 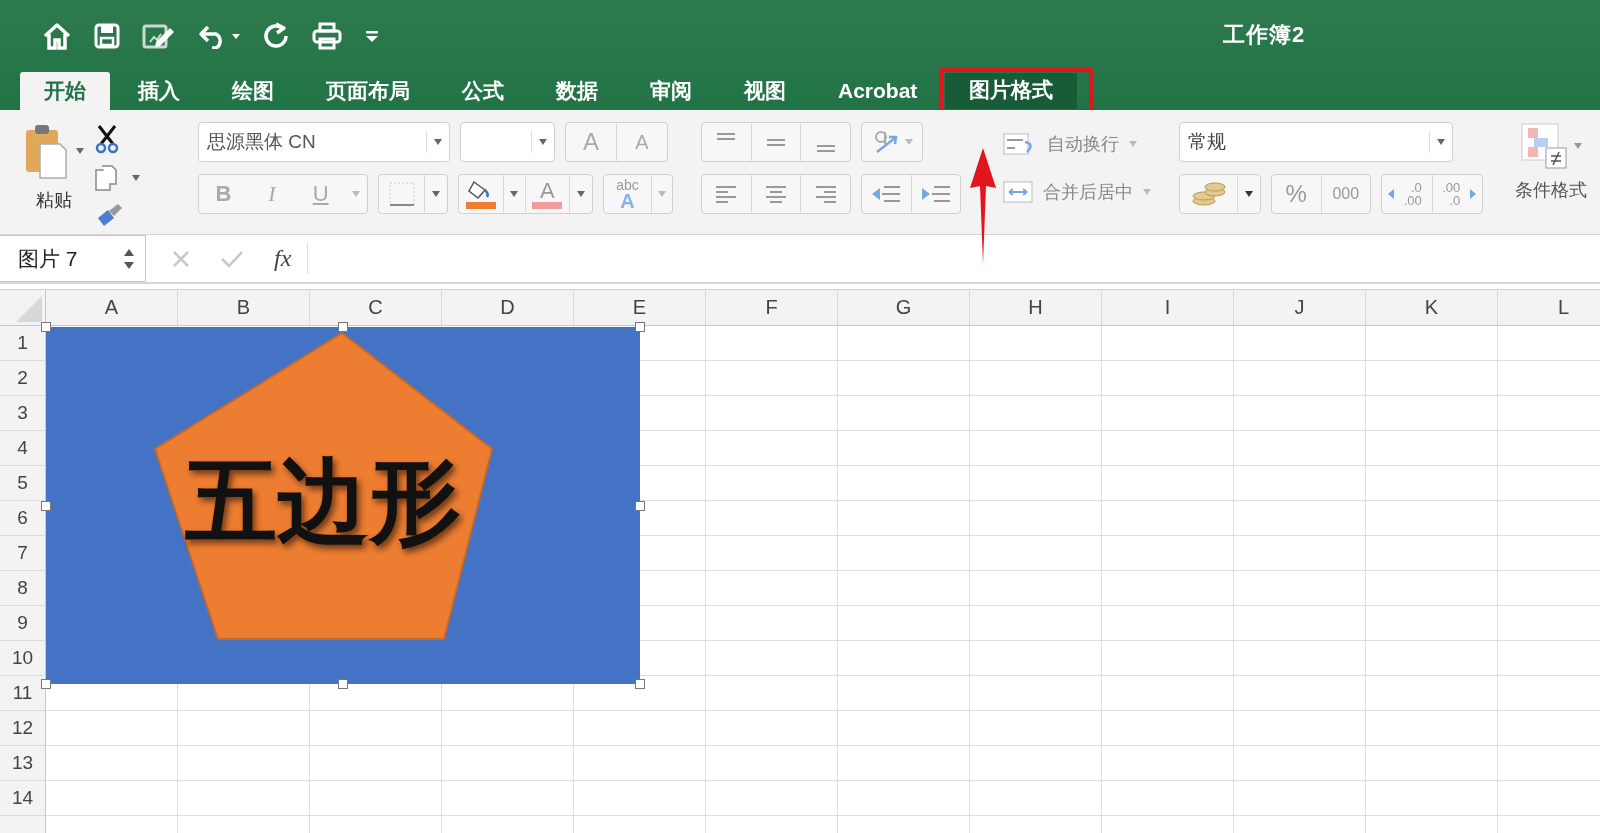 What do you see at coordinates (376, 308) in the screenshot?
I see `column-header: C` at bounding box center [376, 308].